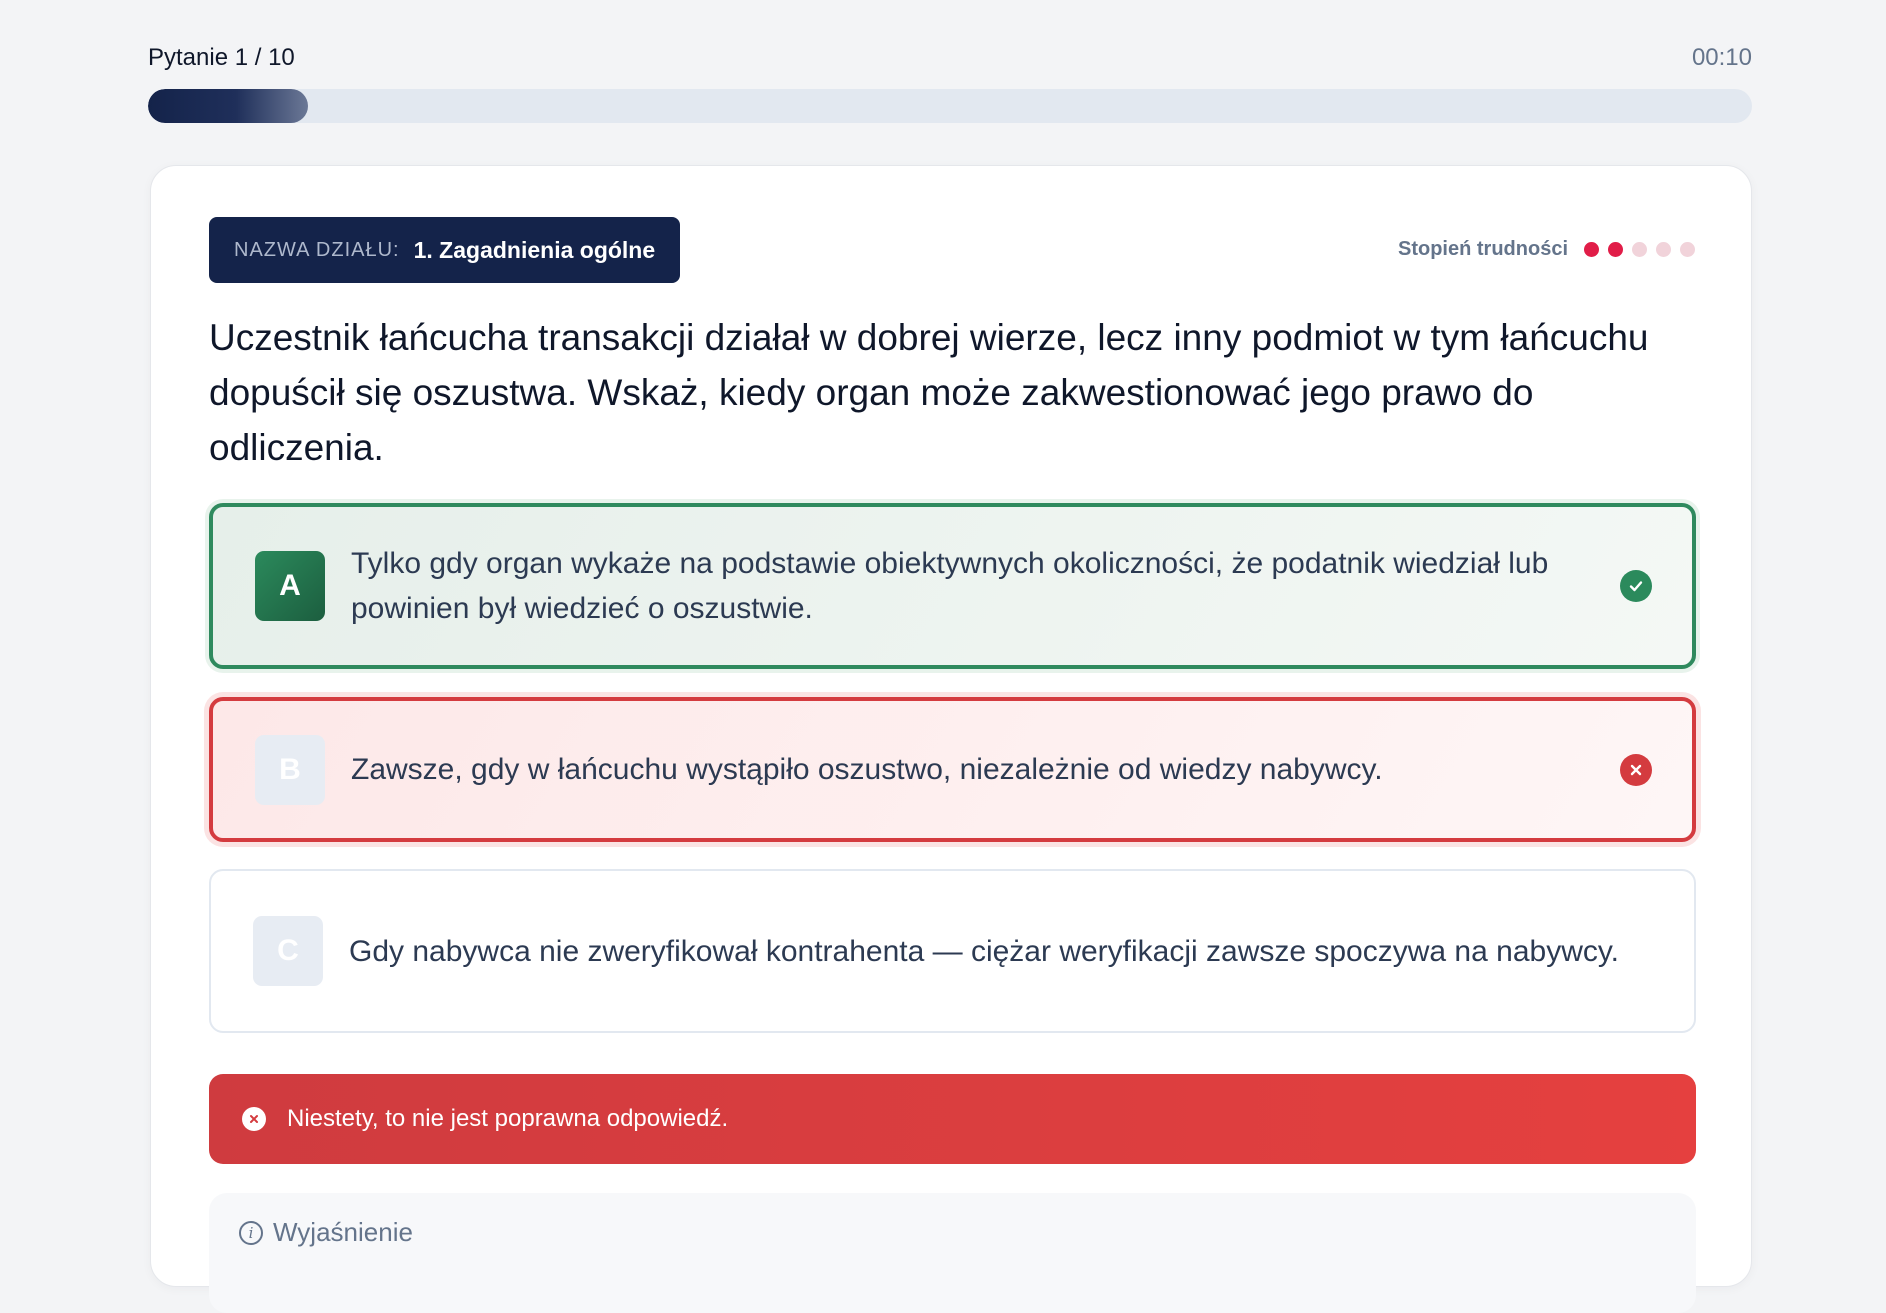 The height and width of the screenshot is (1313, 1886). What do you see at coordinates (251, 1232) in the screenshot?
I see `info-icon: i` at bounding box center [251, 1232].